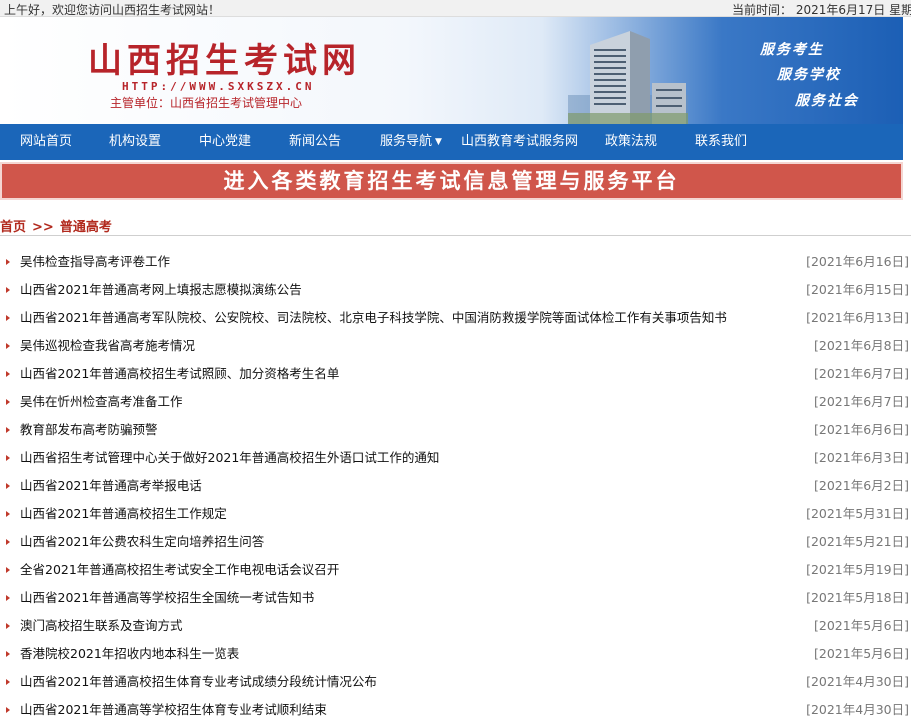 This screenshot has height=728, width=911. Describe the element at coordinates (101, 626) in the screenshot. I see `article-title: 澳门高校招生联系及查询方式` at that location.